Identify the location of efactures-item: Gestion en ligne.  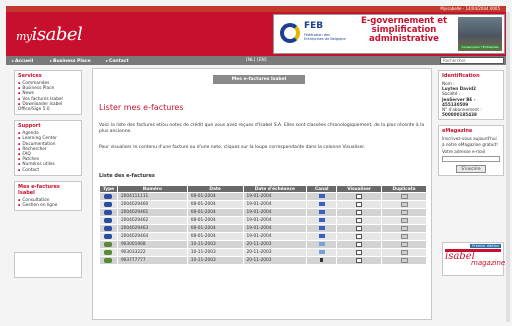
(48, 205).